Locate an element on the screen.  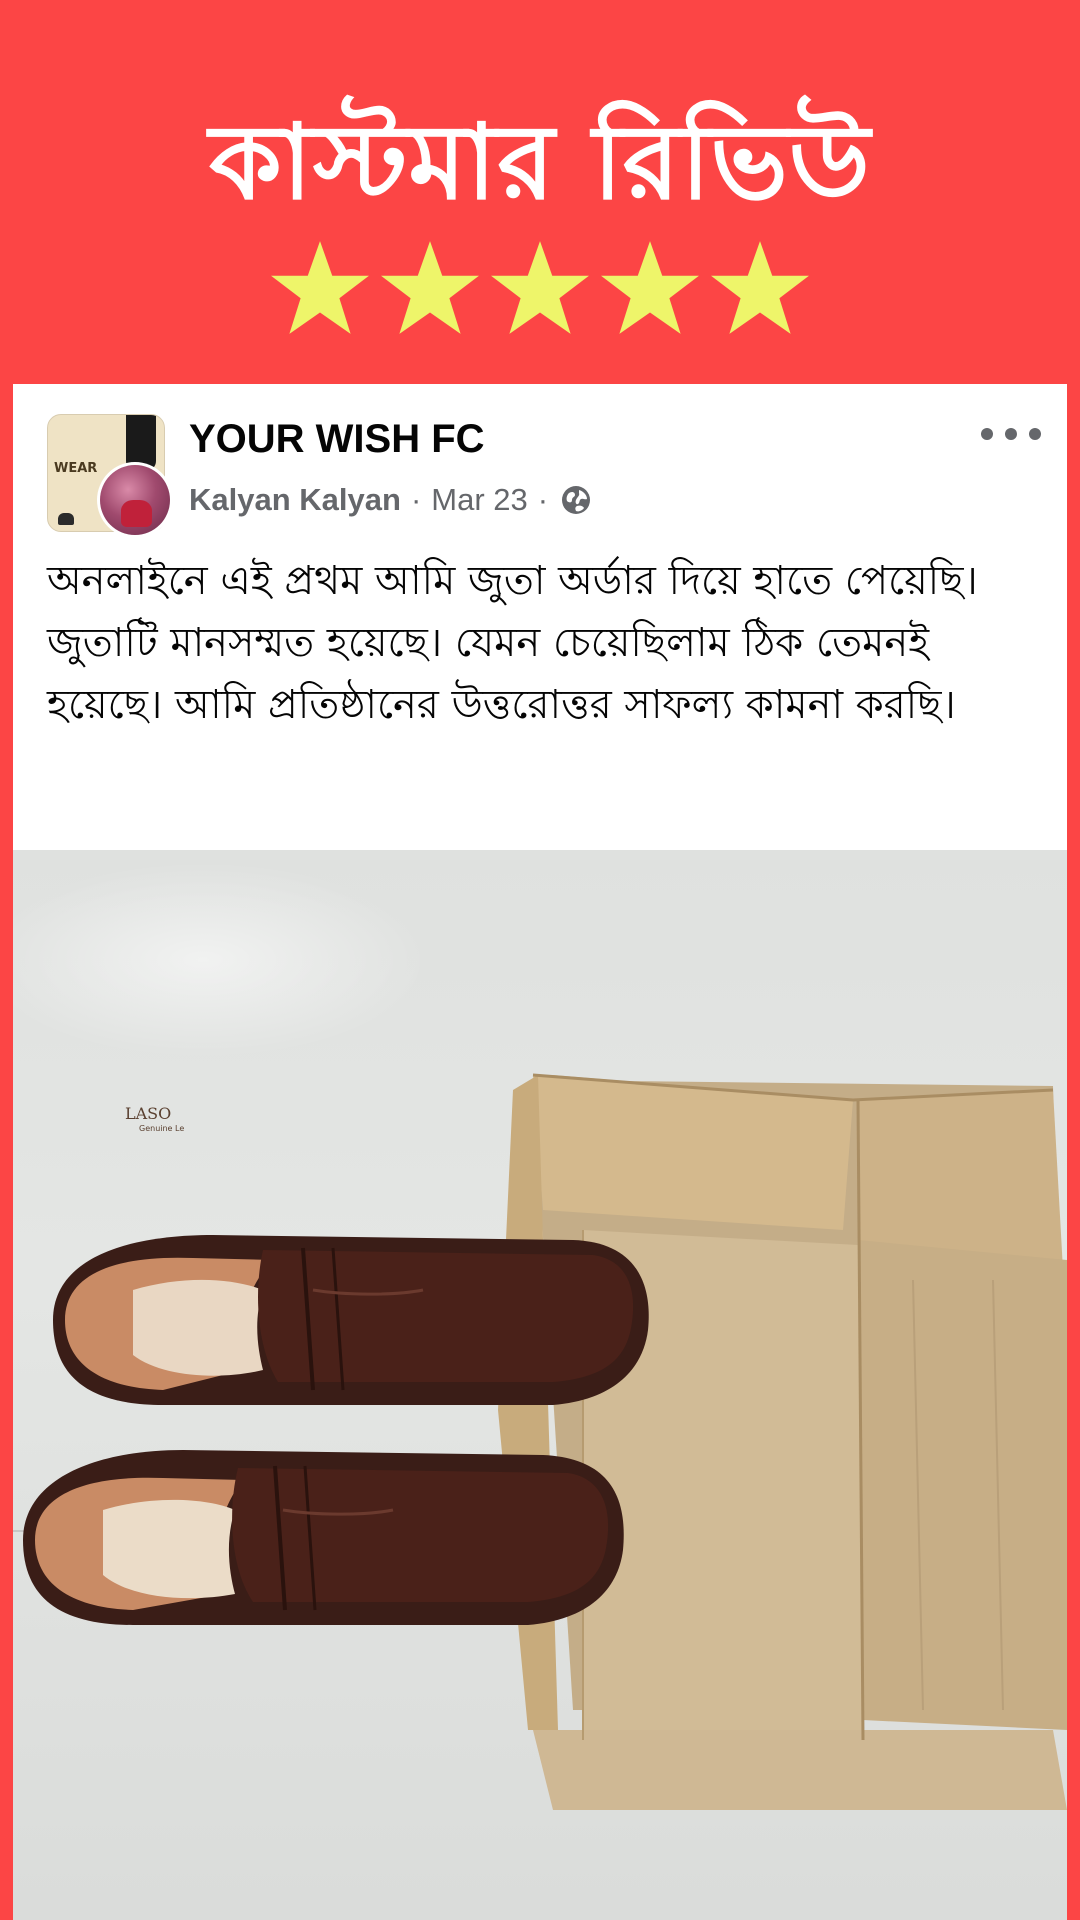
shoe-image is located at coordinates (66, 519).